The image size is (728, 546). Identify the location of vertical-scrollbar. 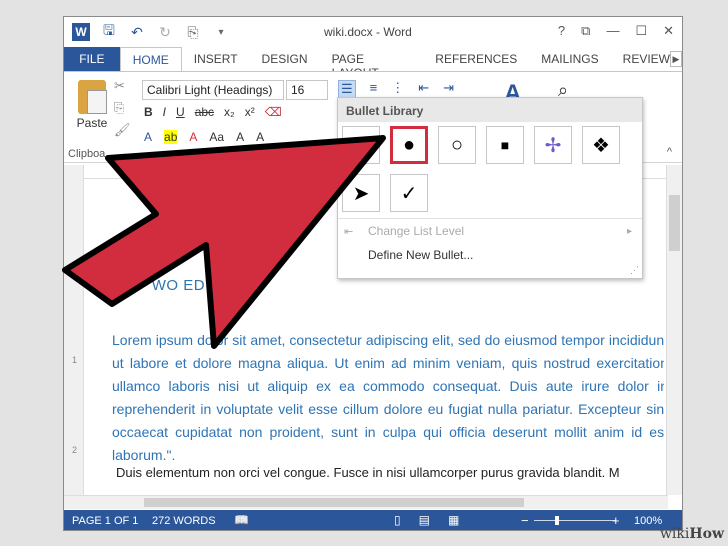
(674, 330).